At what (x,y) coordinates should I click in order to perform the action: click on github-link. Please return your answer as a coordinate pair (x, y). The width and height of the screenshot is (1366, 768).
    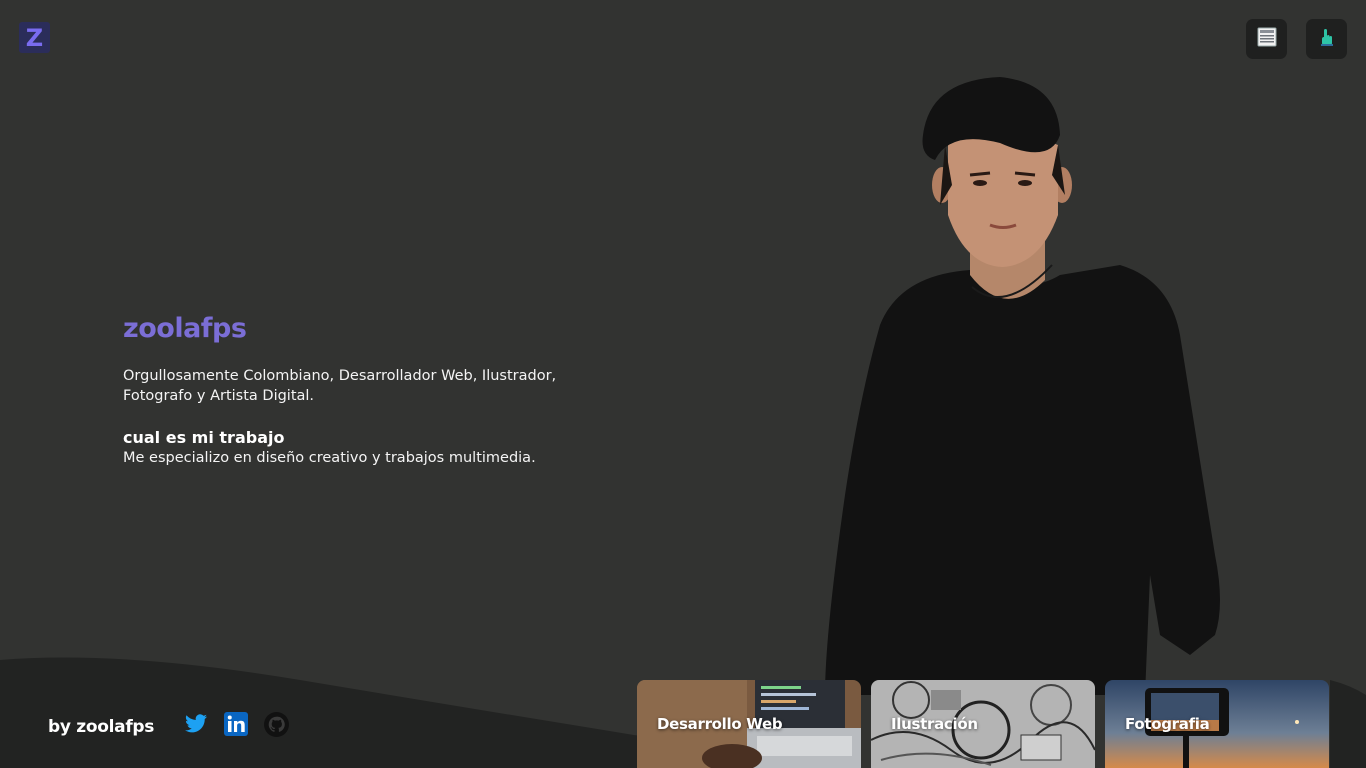
    Looking at the image, I should click on (276, 726).